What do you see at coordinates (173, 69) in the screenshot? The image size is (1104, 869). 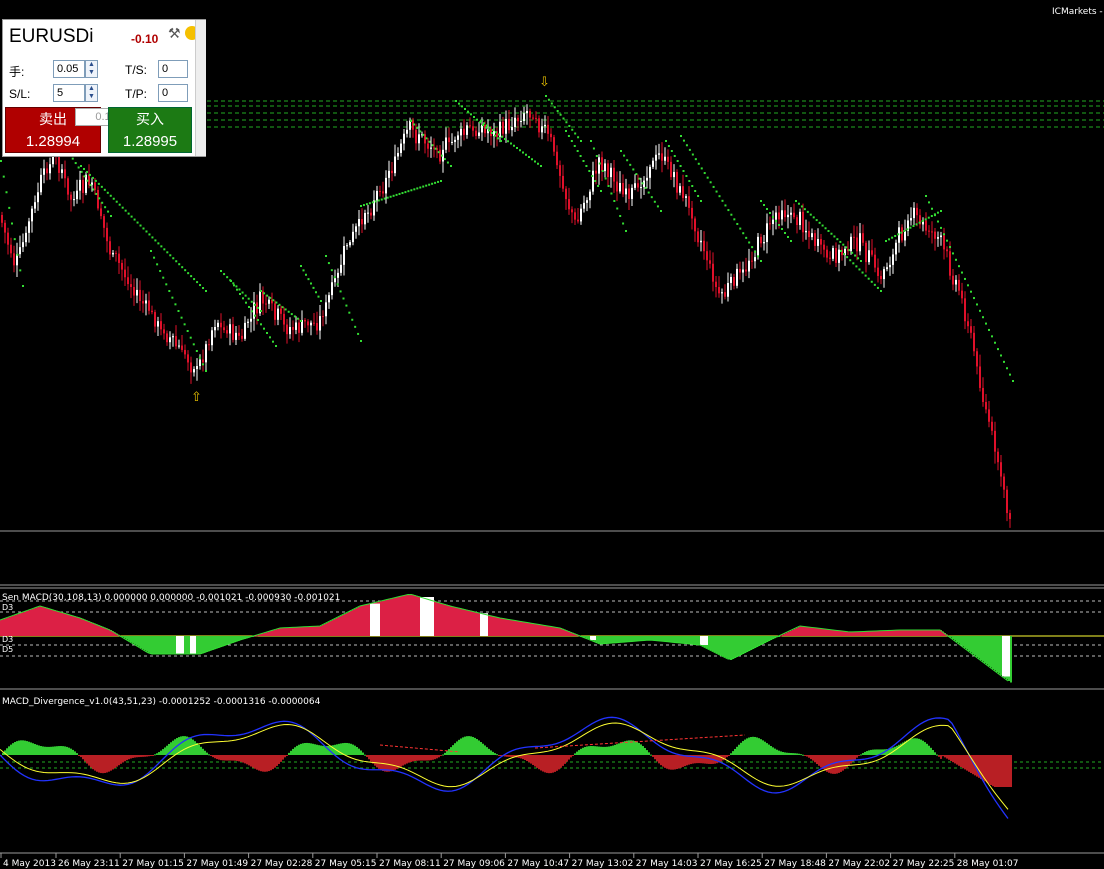 I see `ts-input` at bounding box center [173, 69].